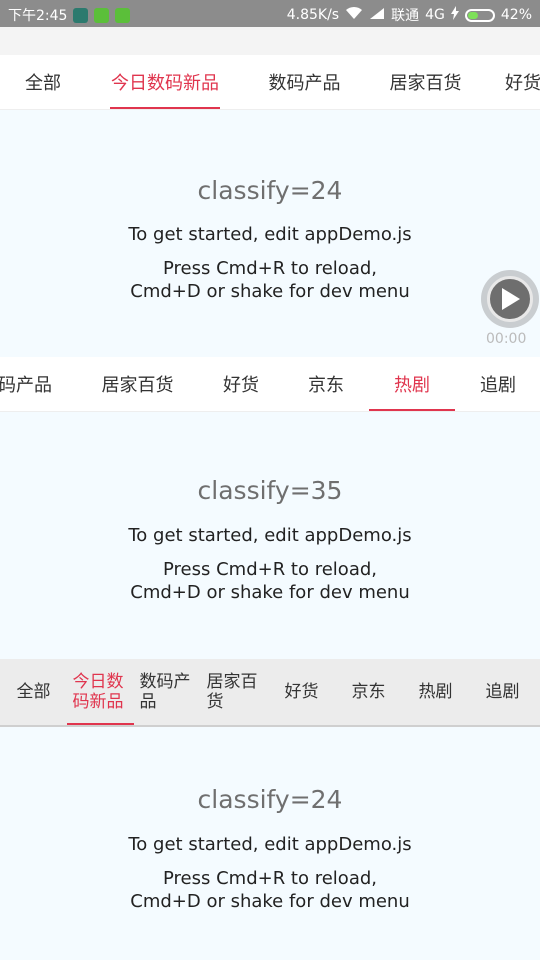  I want to click on notification-lock-icon, so click(102, 15).